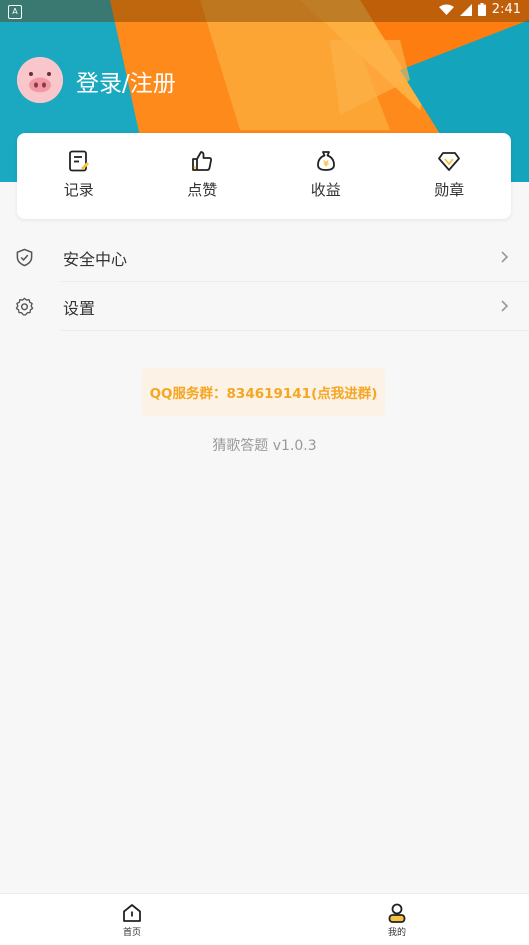 This screenshot has height=945, width=529. Describe the element at coordinates (79, 176) in the screenshot. I see `quick-action-record: 记录` at that location.